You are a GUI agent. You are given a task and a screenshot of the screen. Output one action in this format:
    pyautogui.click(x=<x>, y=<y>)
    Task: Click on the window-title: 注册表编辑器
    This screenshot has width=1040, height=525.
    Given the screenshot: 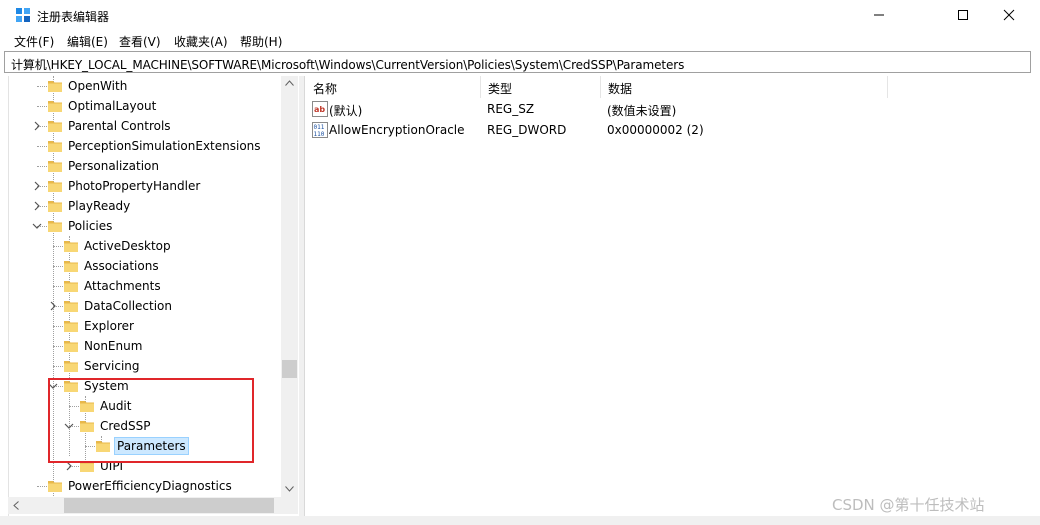 What is the action you would take?
    pyautogui.click(x=73, y=17)
    